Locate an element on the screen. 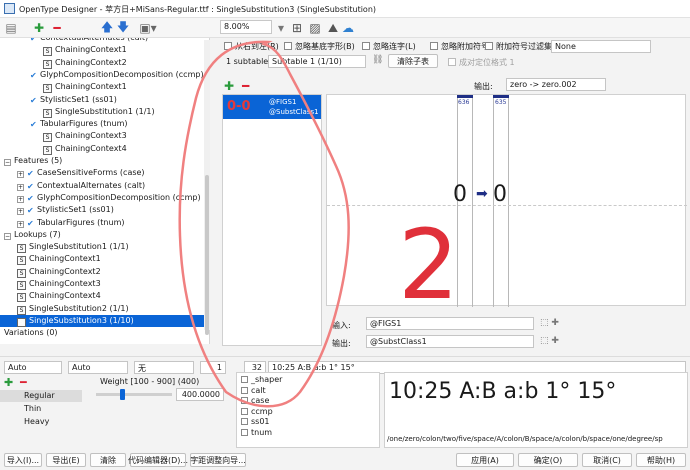 The width and height of the screenshot is (690, 470). weight-value: 400.0000 is located at coordinates (200, 394).